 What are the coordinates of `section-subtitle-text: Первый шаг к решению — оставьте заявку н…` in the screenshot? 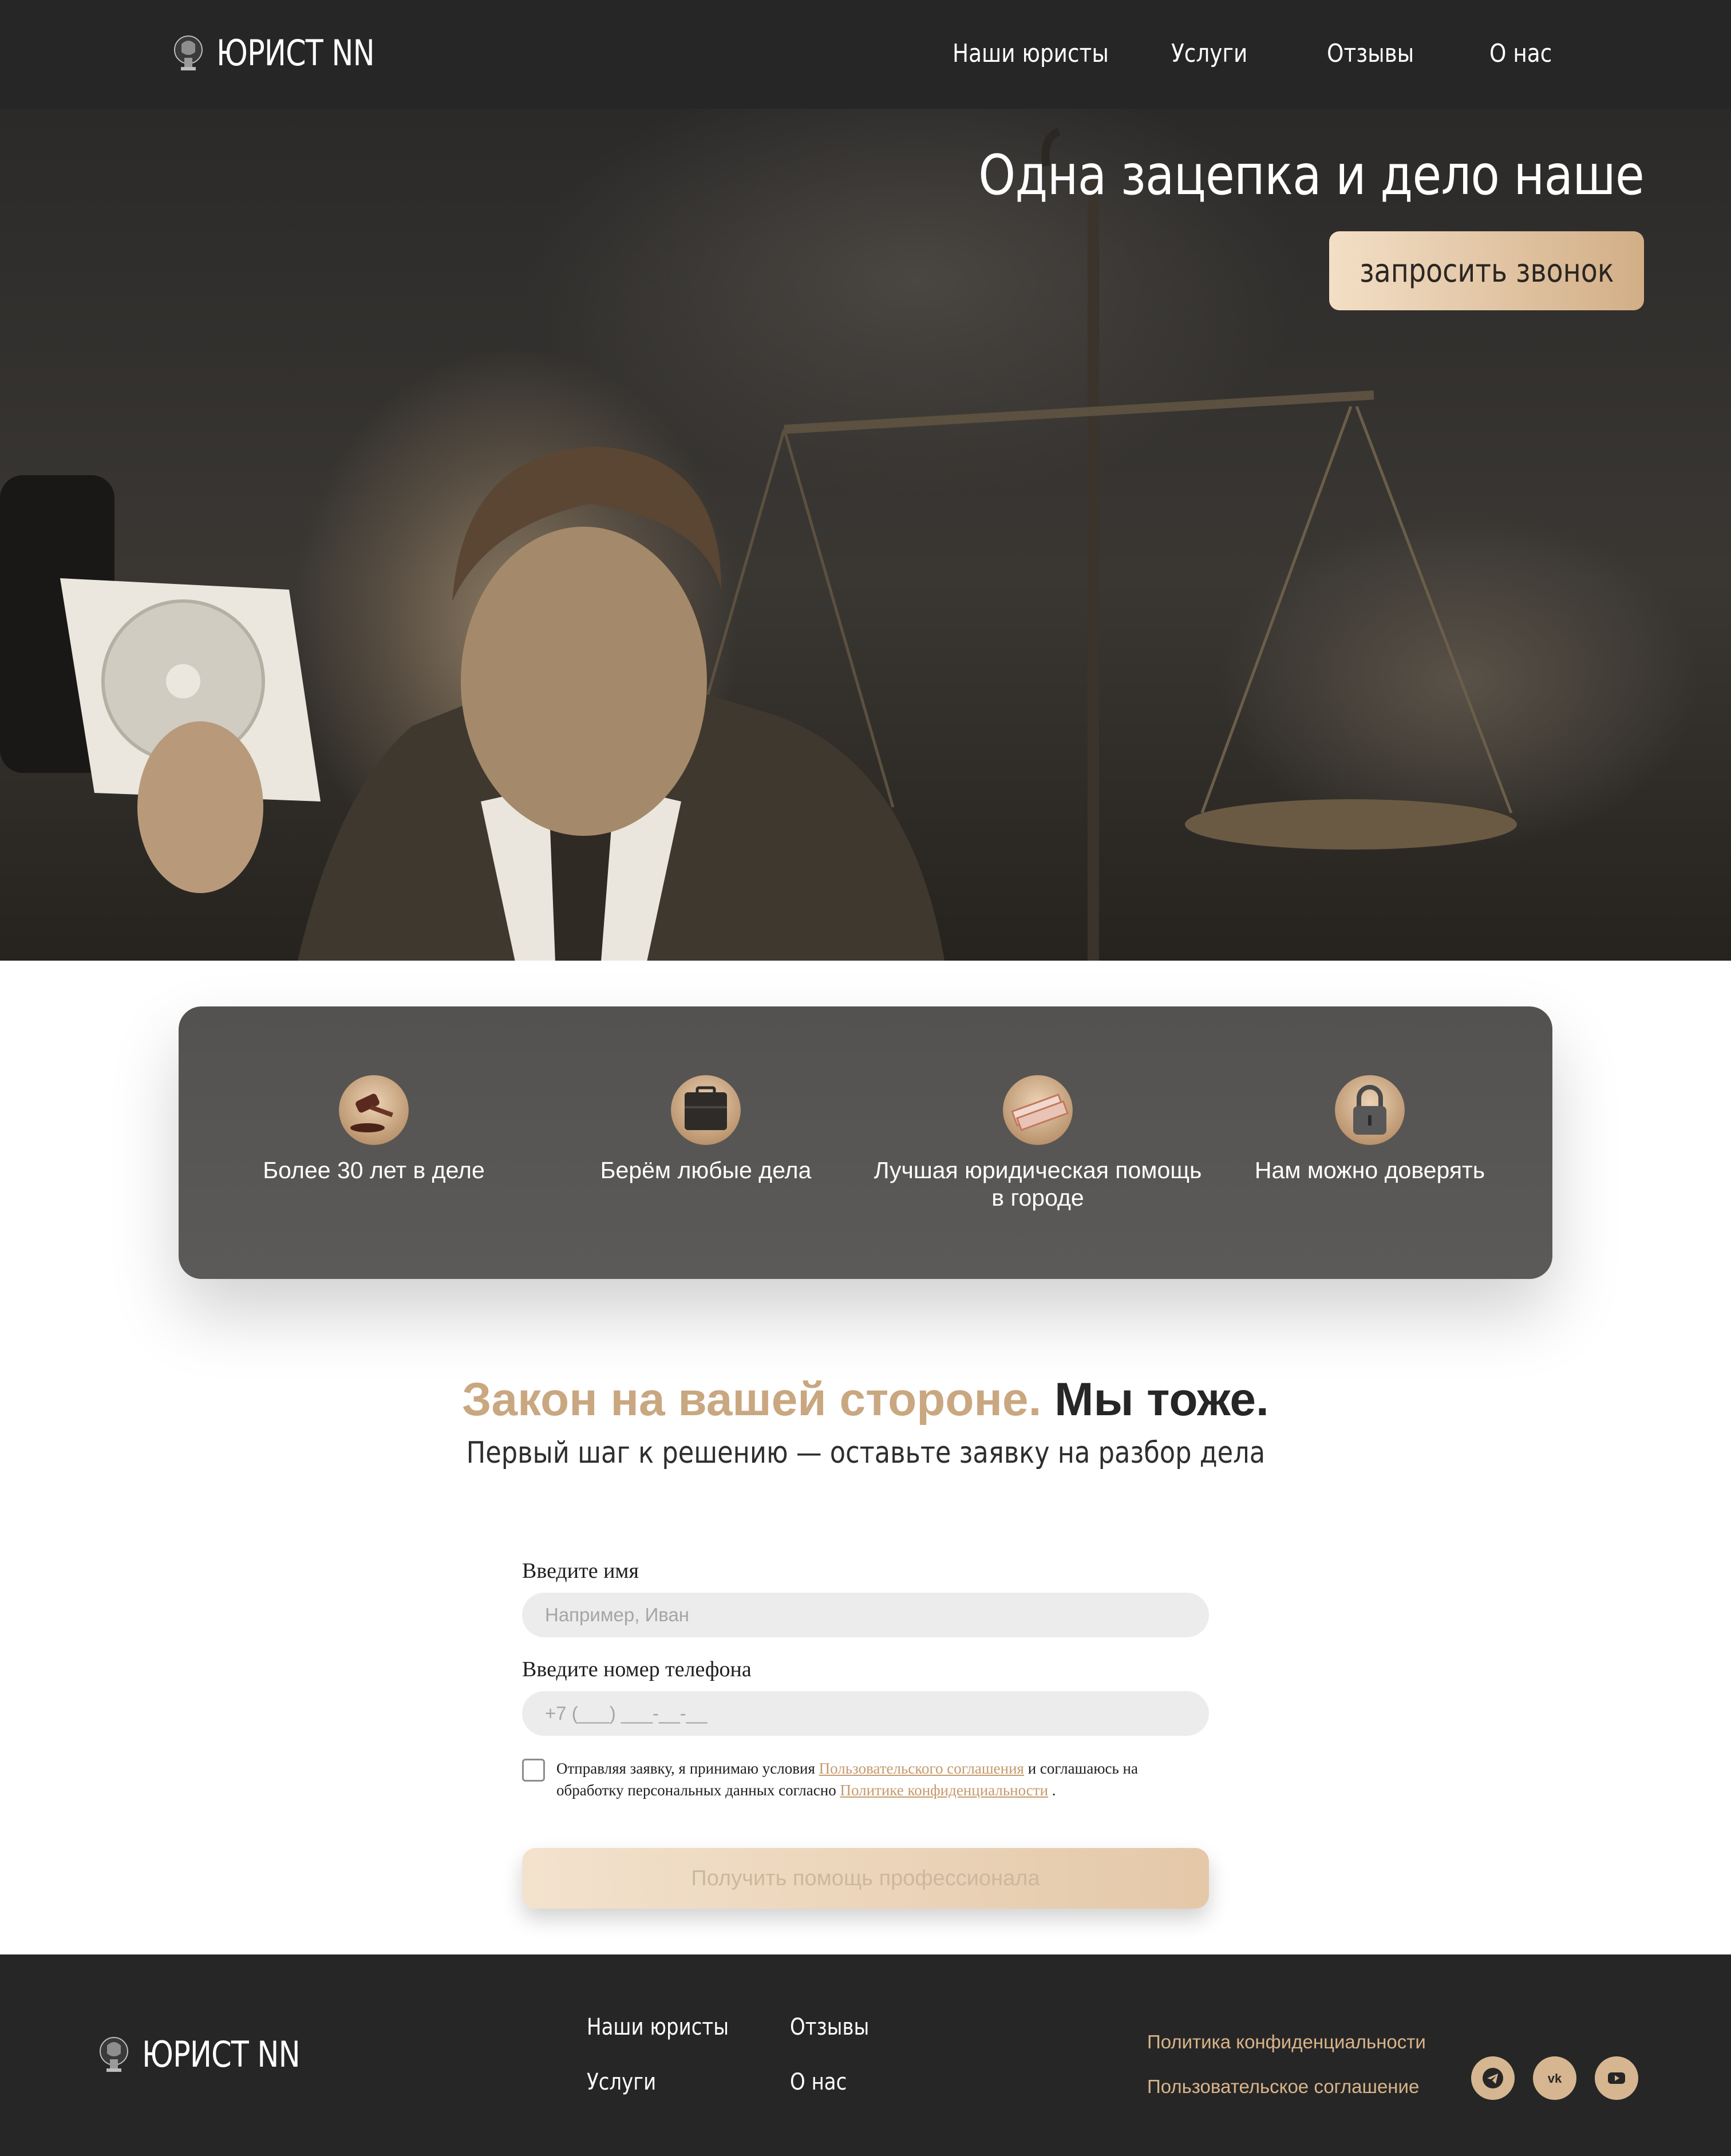 It's located at (865, 1453).